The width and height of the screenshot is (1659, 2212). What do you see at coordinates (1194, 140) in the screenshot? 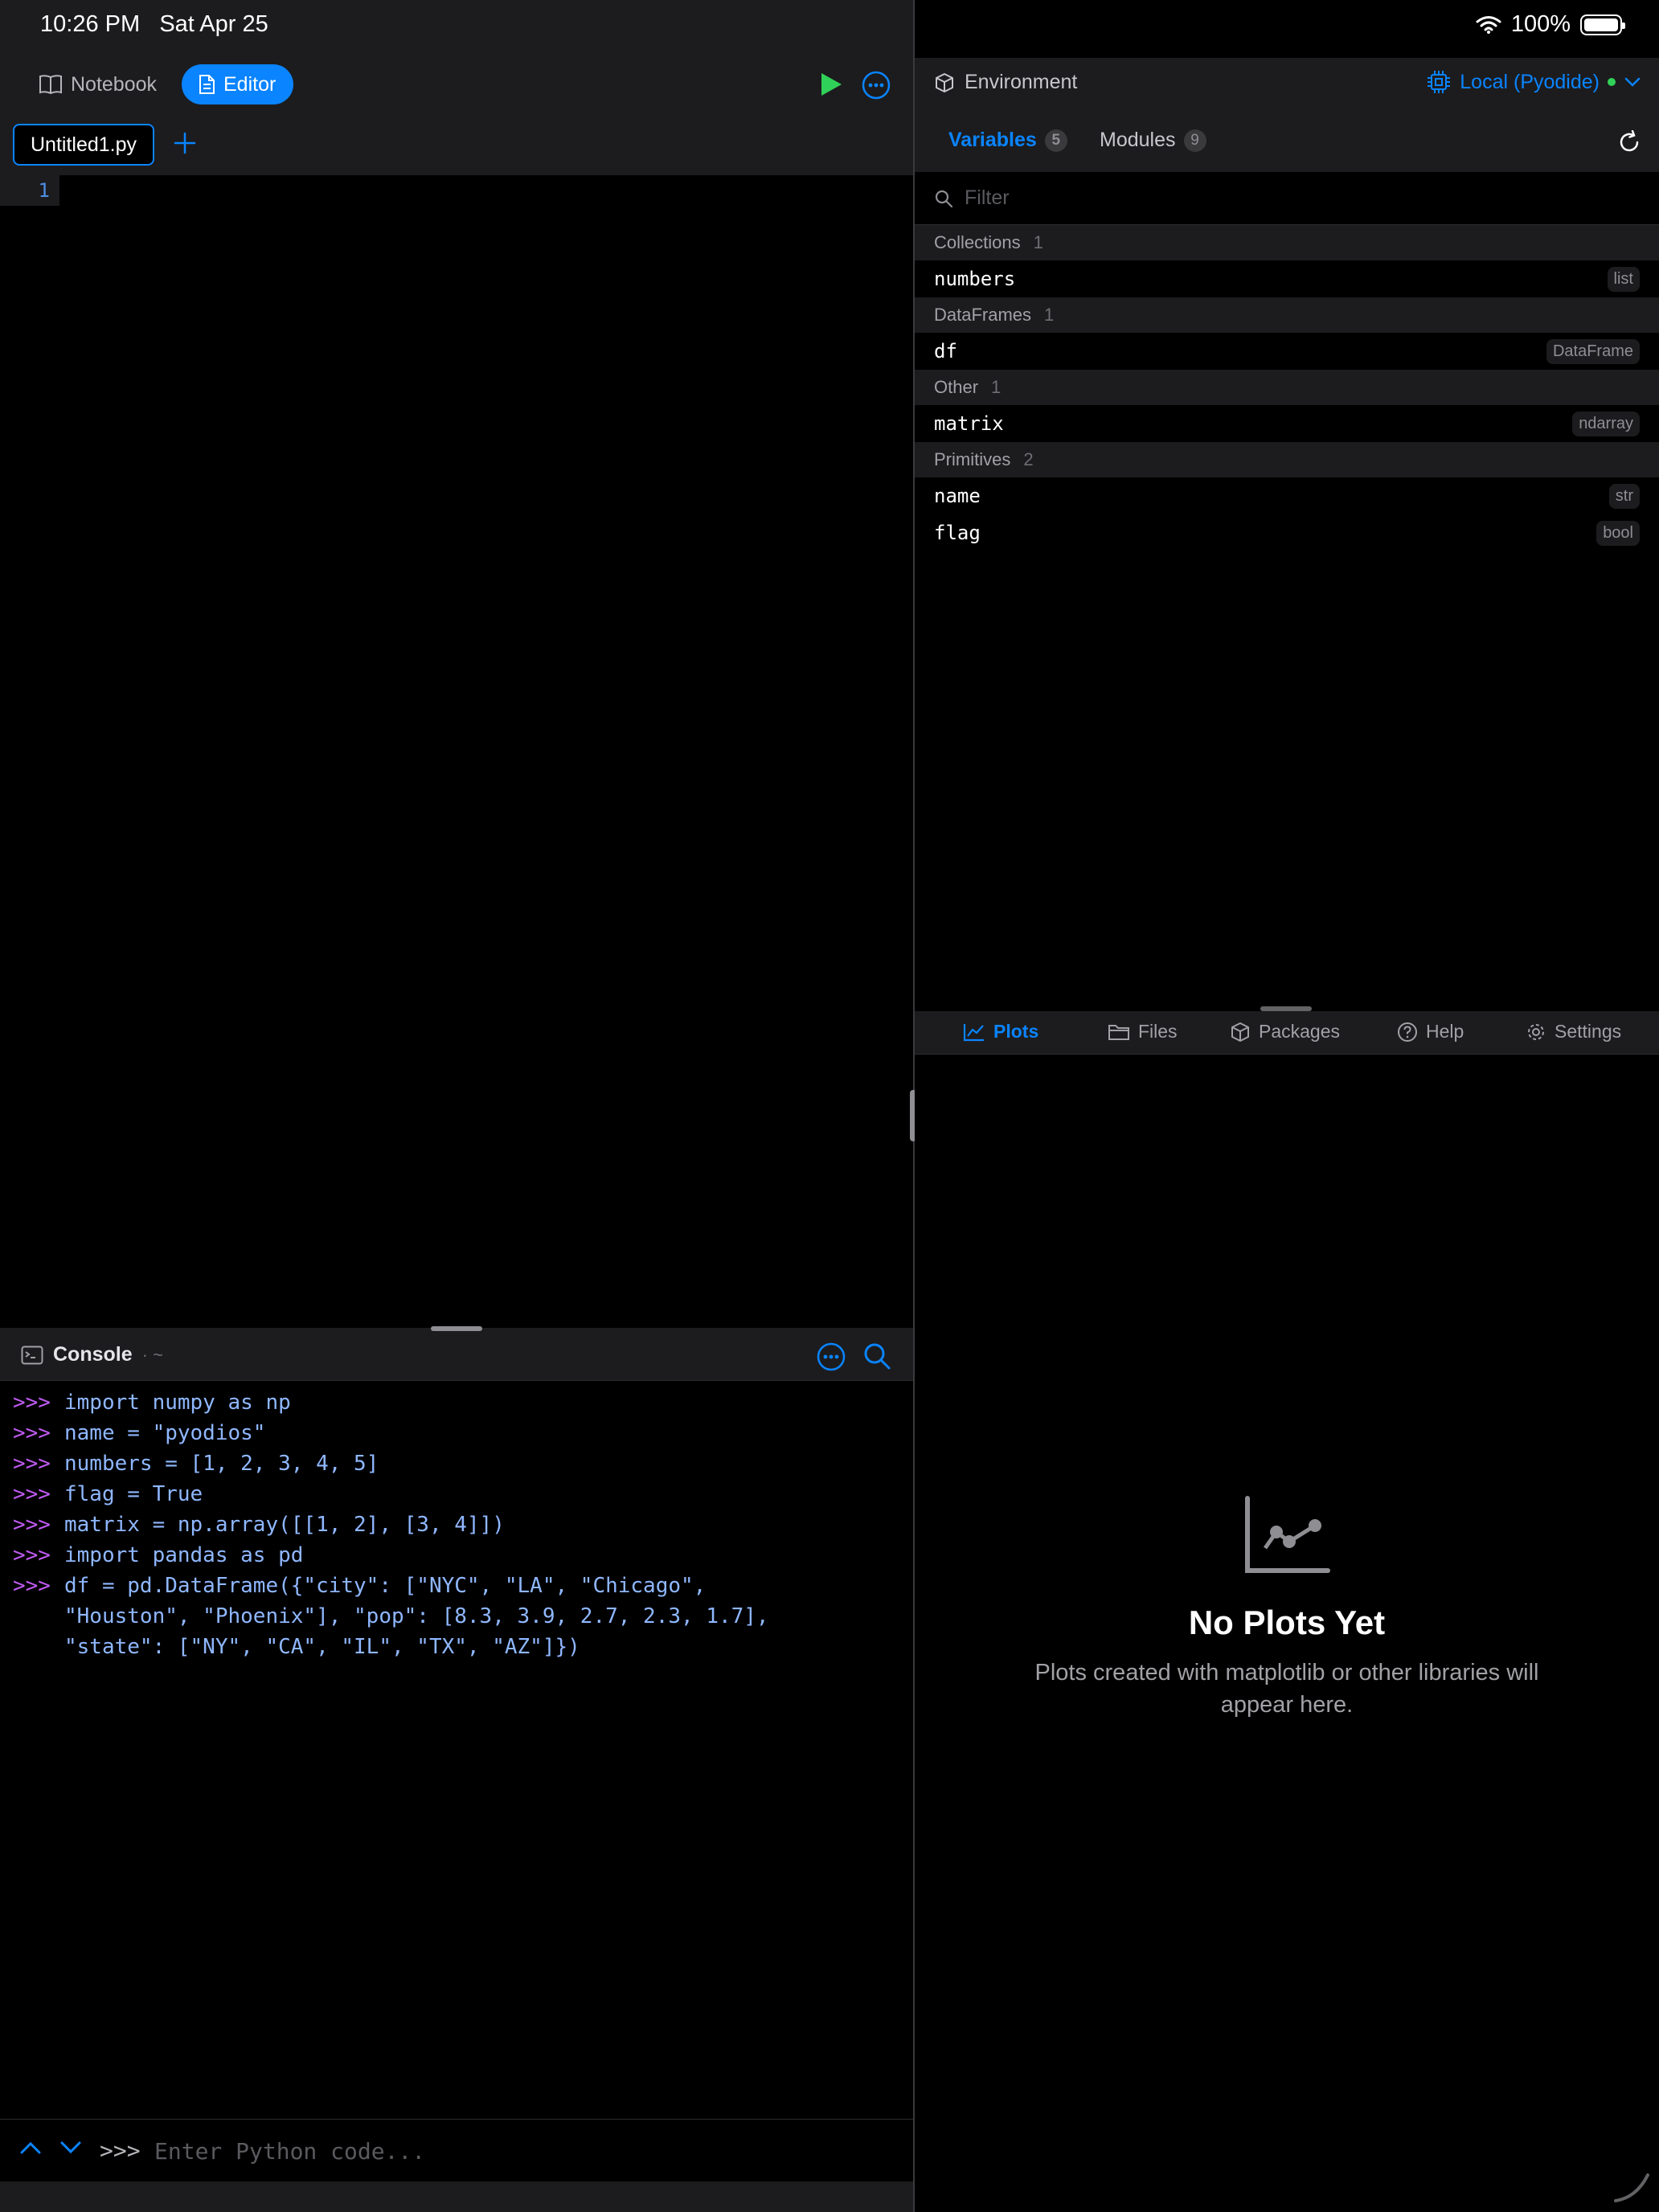
I see `modules-count: 9` at bounding box center [1194, 140].